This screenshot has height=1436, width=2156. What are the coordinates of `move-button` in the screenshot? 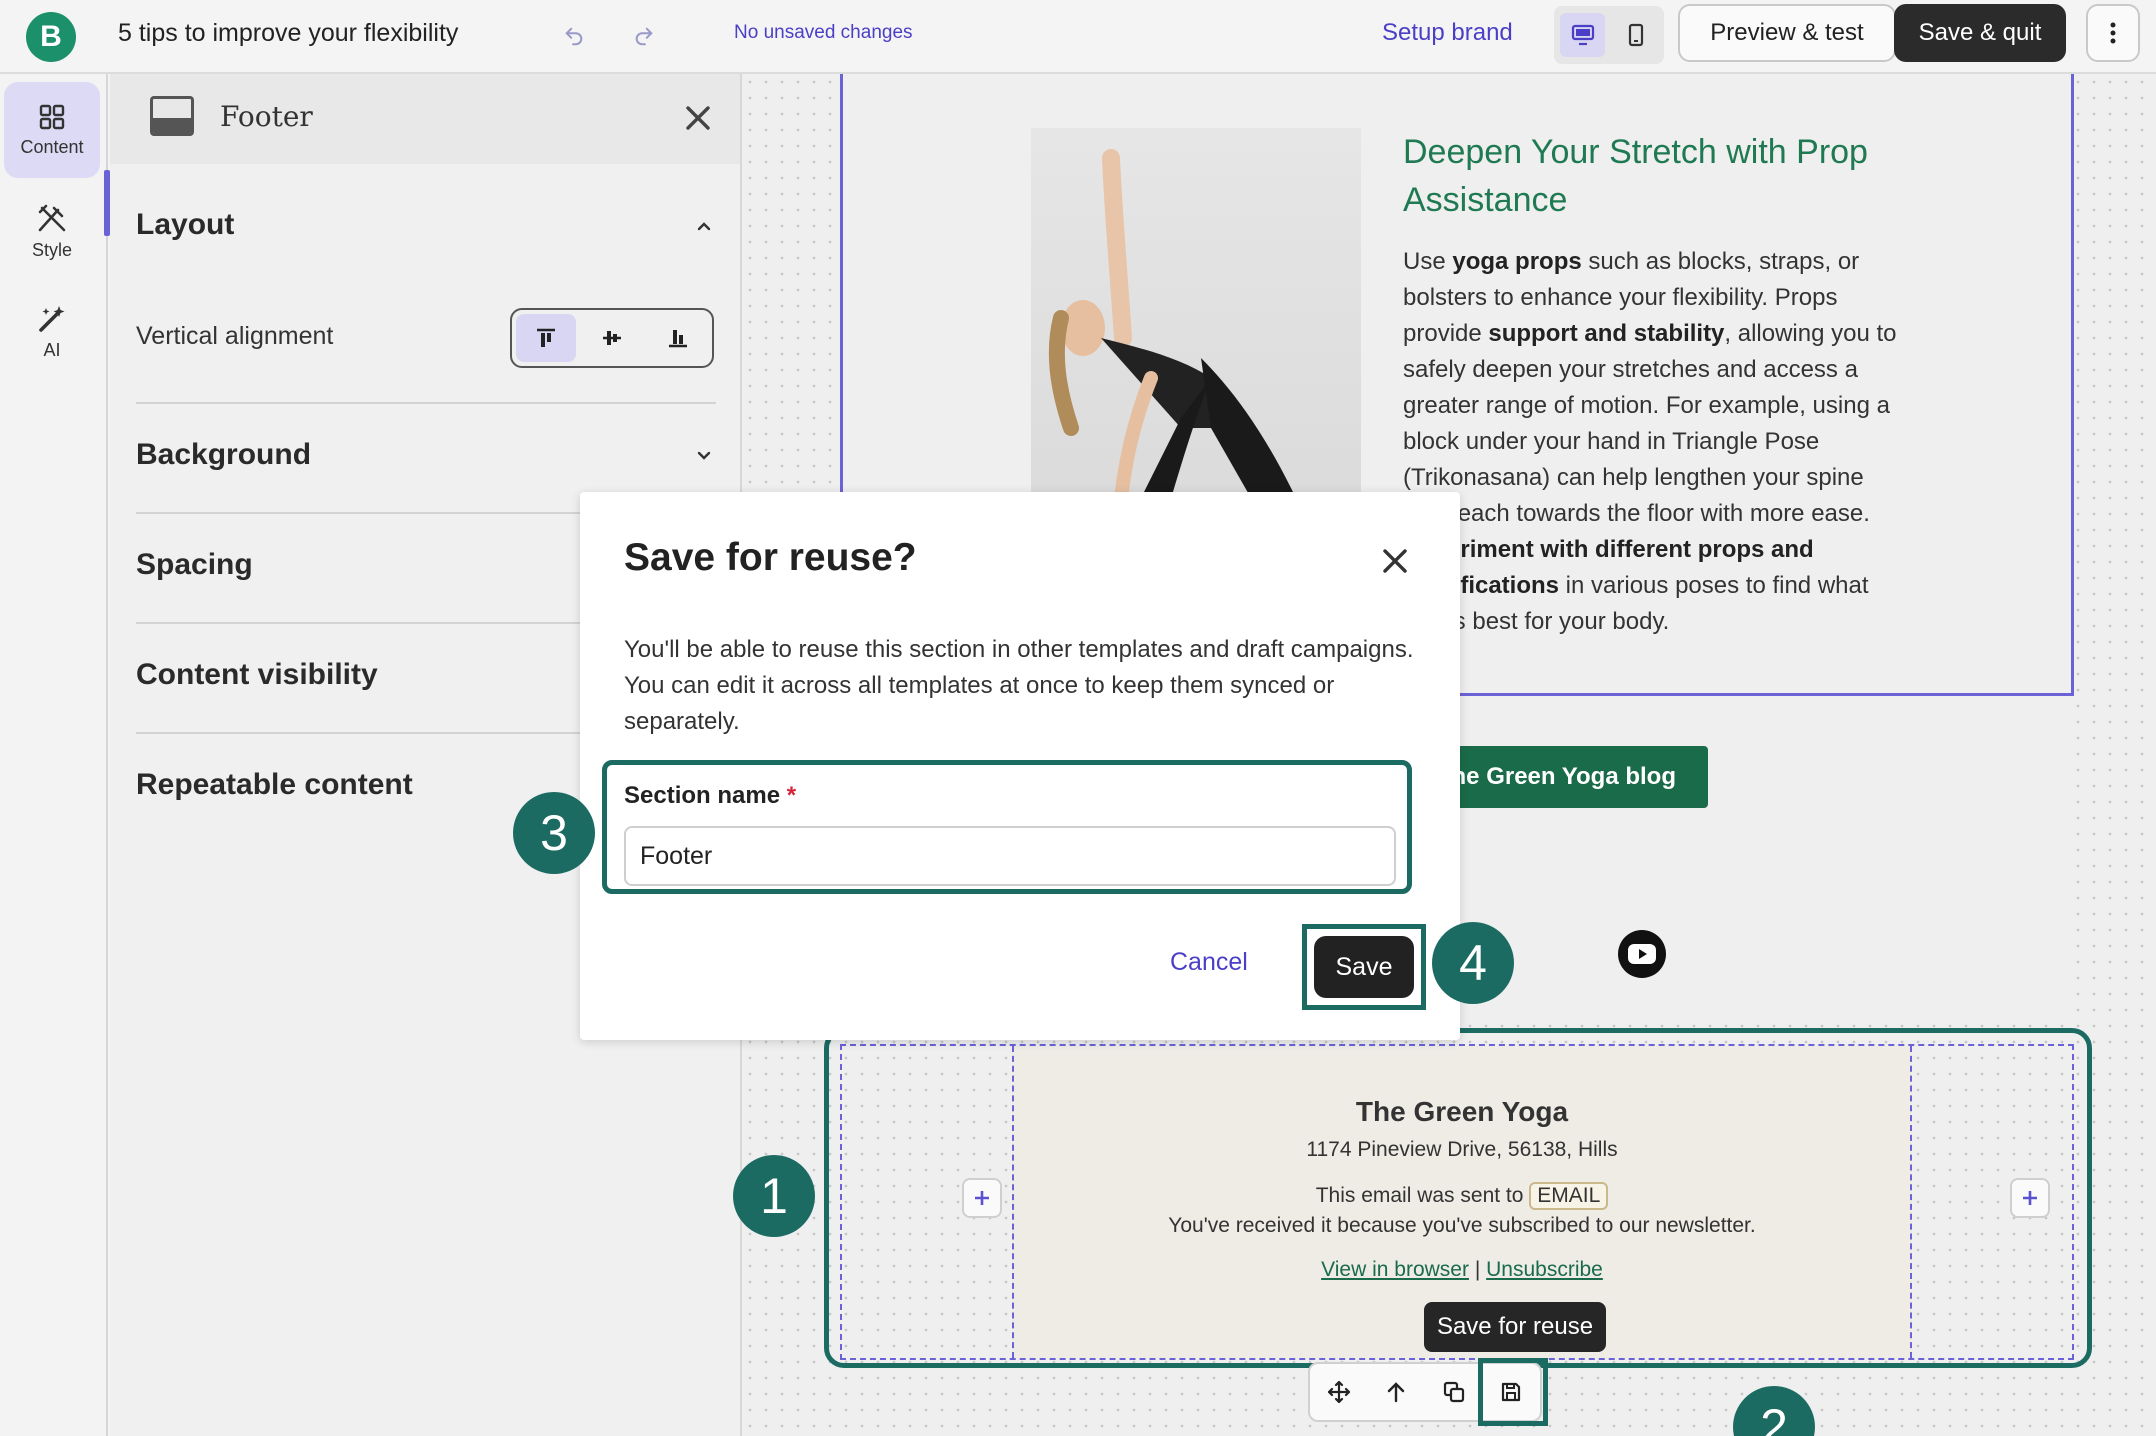 It's located at (1339, 1392).